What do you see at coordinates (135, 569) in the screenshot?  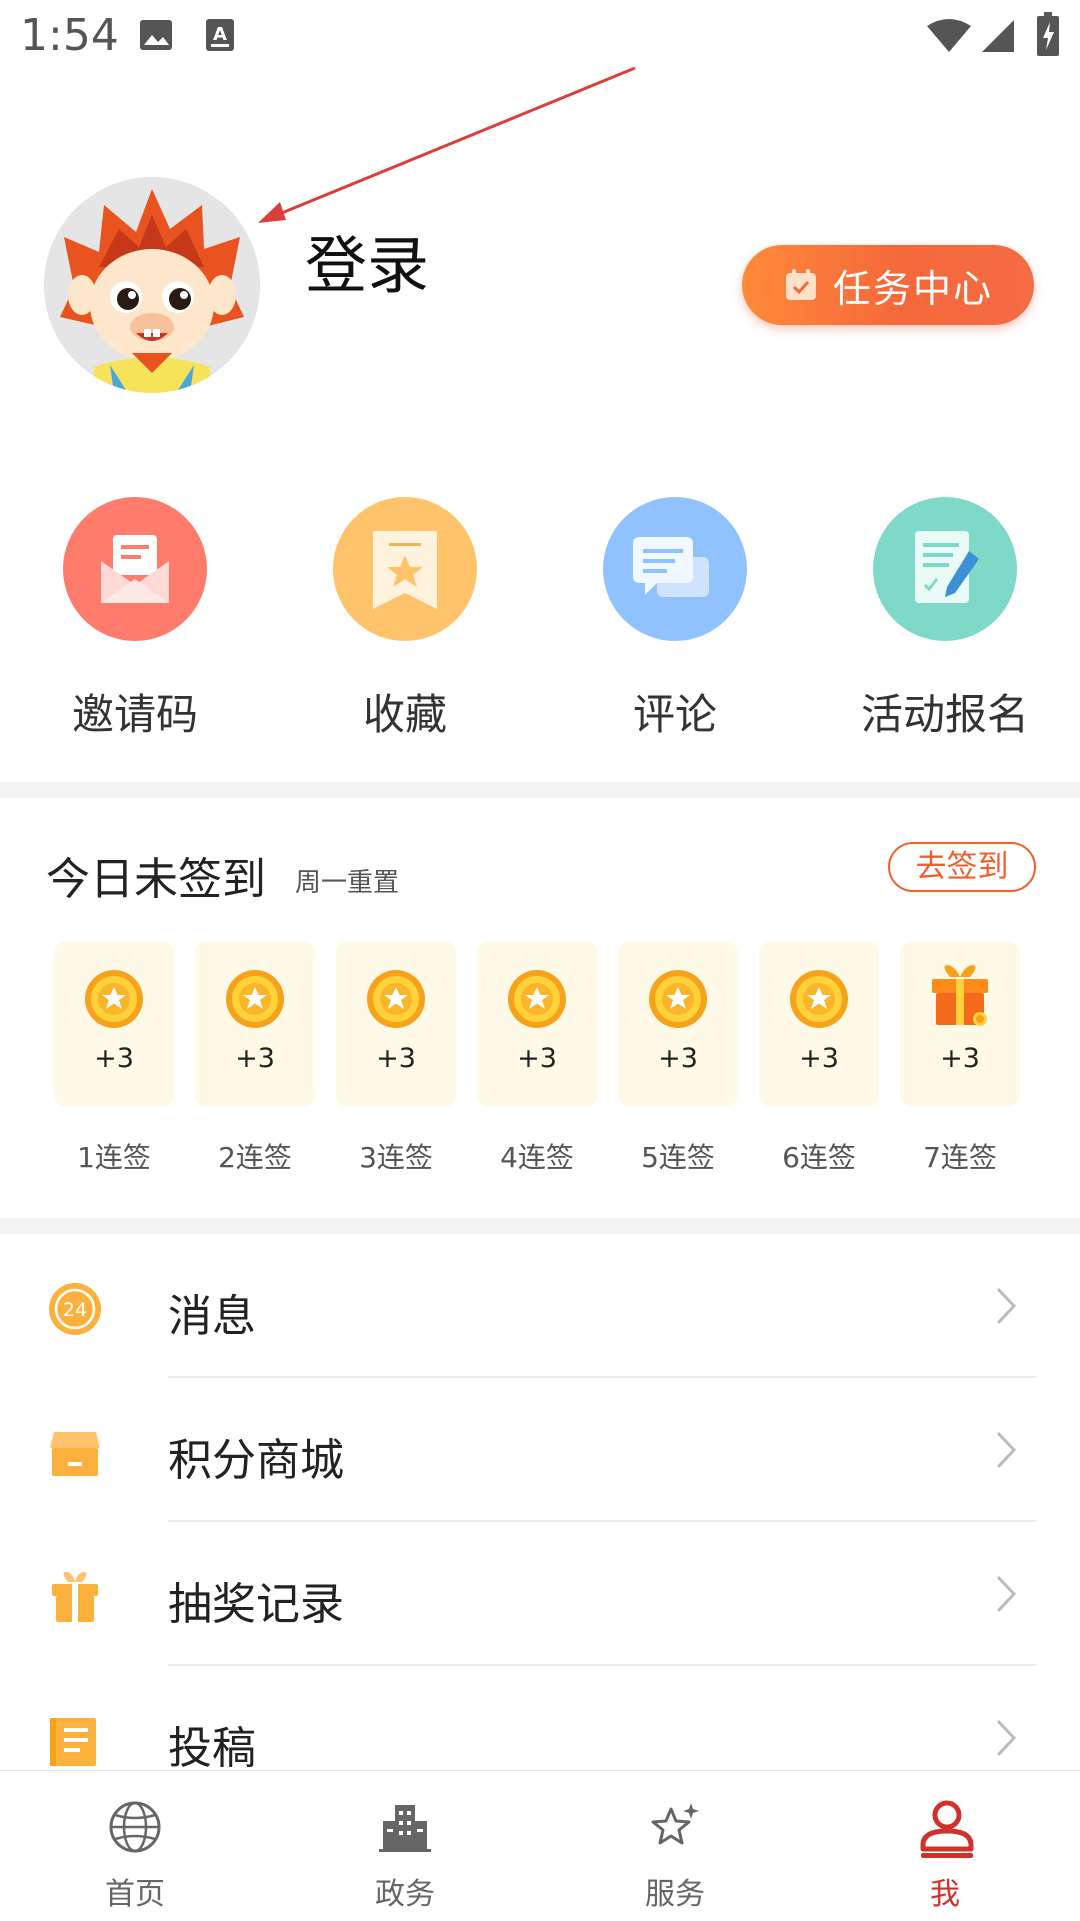 I see `envelope-icon` at bounding box center [135, 569].